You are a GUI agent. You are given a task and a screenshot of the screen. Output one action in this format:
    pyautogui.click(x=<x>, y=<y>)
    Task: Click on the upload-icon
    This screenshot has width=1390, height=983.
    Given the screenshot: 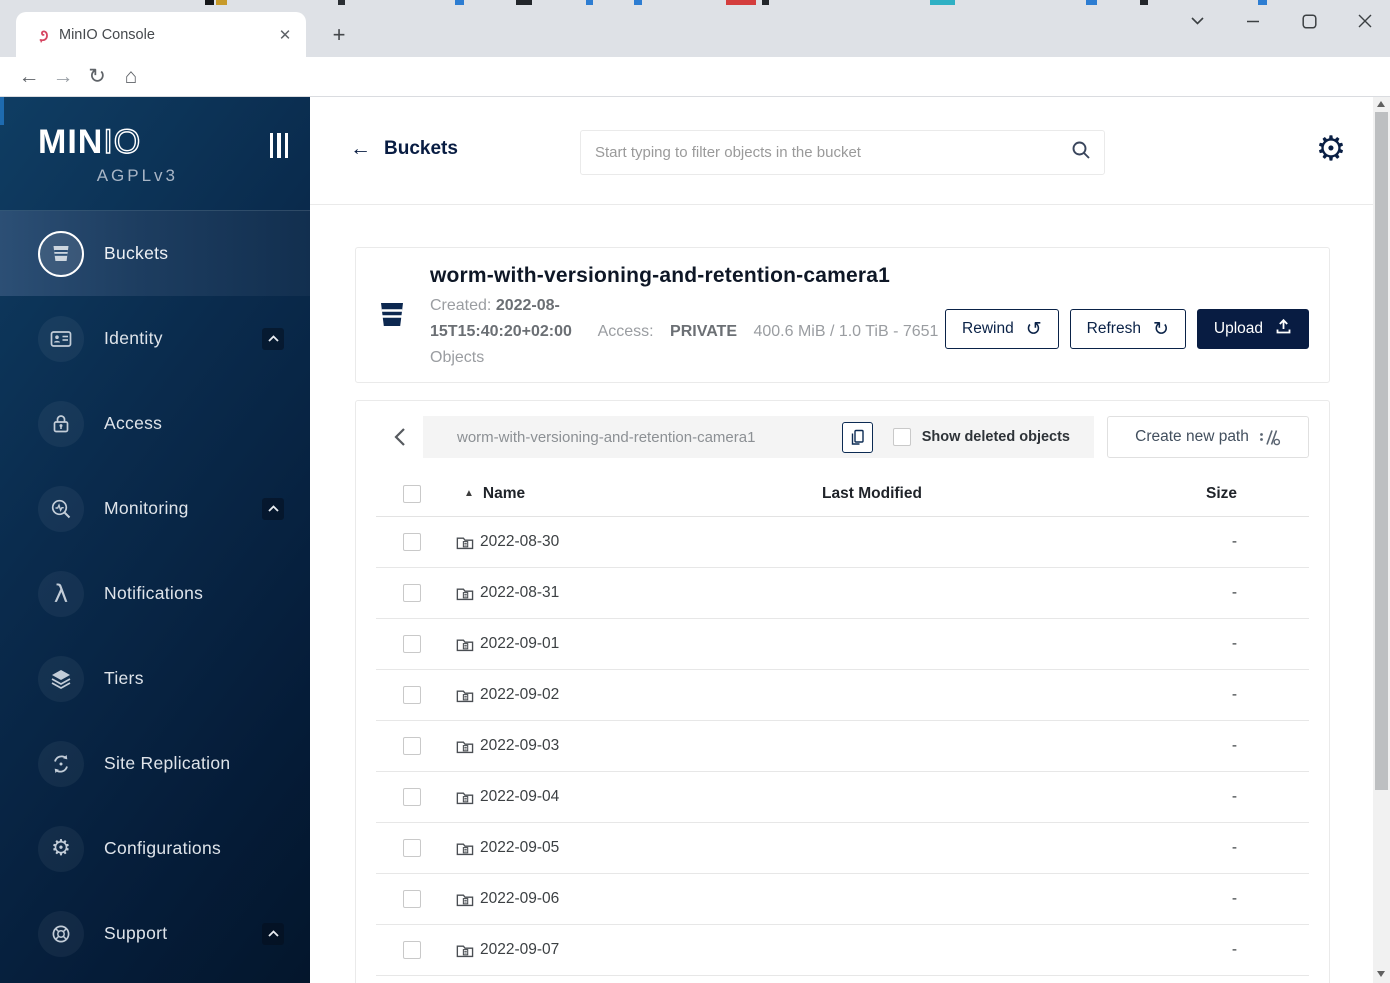 What is the action you would take?
    pyautogui.click(x=1283, y=329)
    